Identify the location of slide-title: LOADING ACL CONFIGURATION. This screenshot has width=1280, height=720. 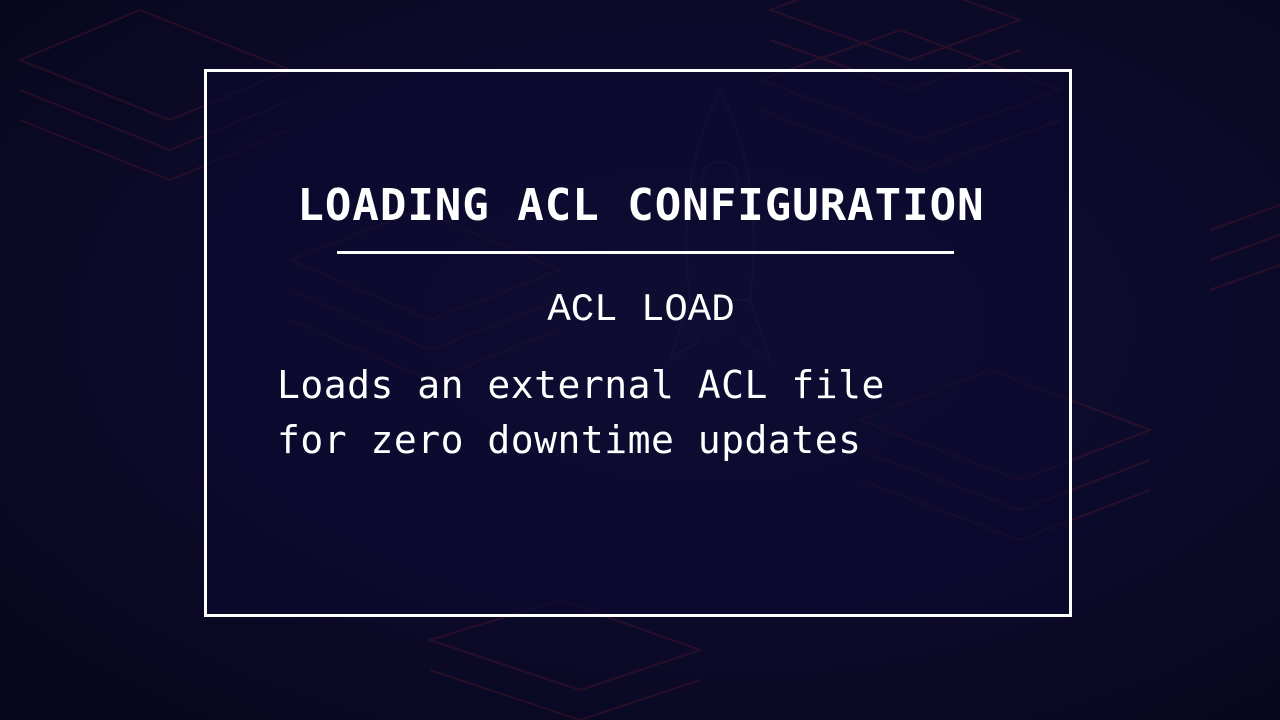
(641, 205).